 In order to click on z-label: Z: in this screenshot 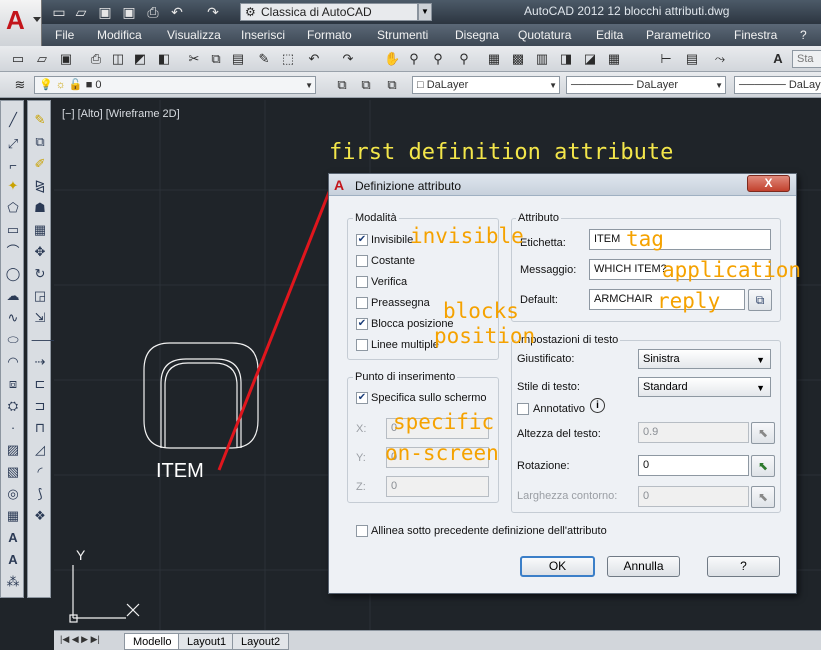, I will do `click(361, 487)`.